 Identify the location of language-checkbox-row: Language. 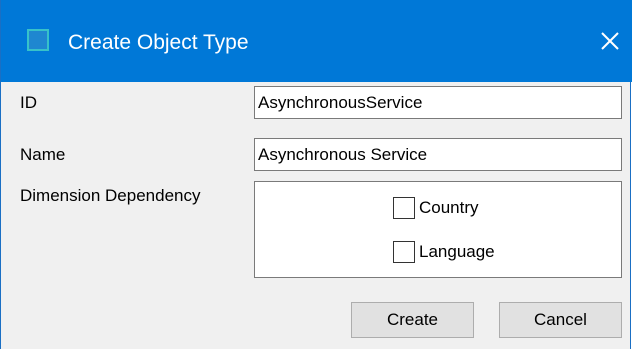
(444, 252).